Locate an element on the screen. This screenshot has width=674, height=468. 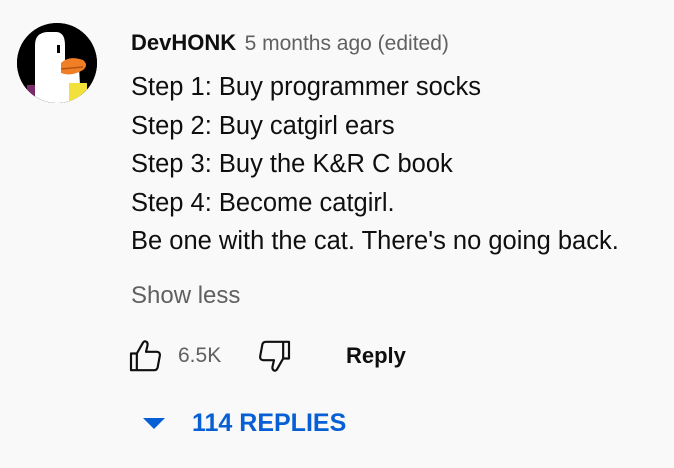
thumbs-down-icon is located at coordinates (275, 356).